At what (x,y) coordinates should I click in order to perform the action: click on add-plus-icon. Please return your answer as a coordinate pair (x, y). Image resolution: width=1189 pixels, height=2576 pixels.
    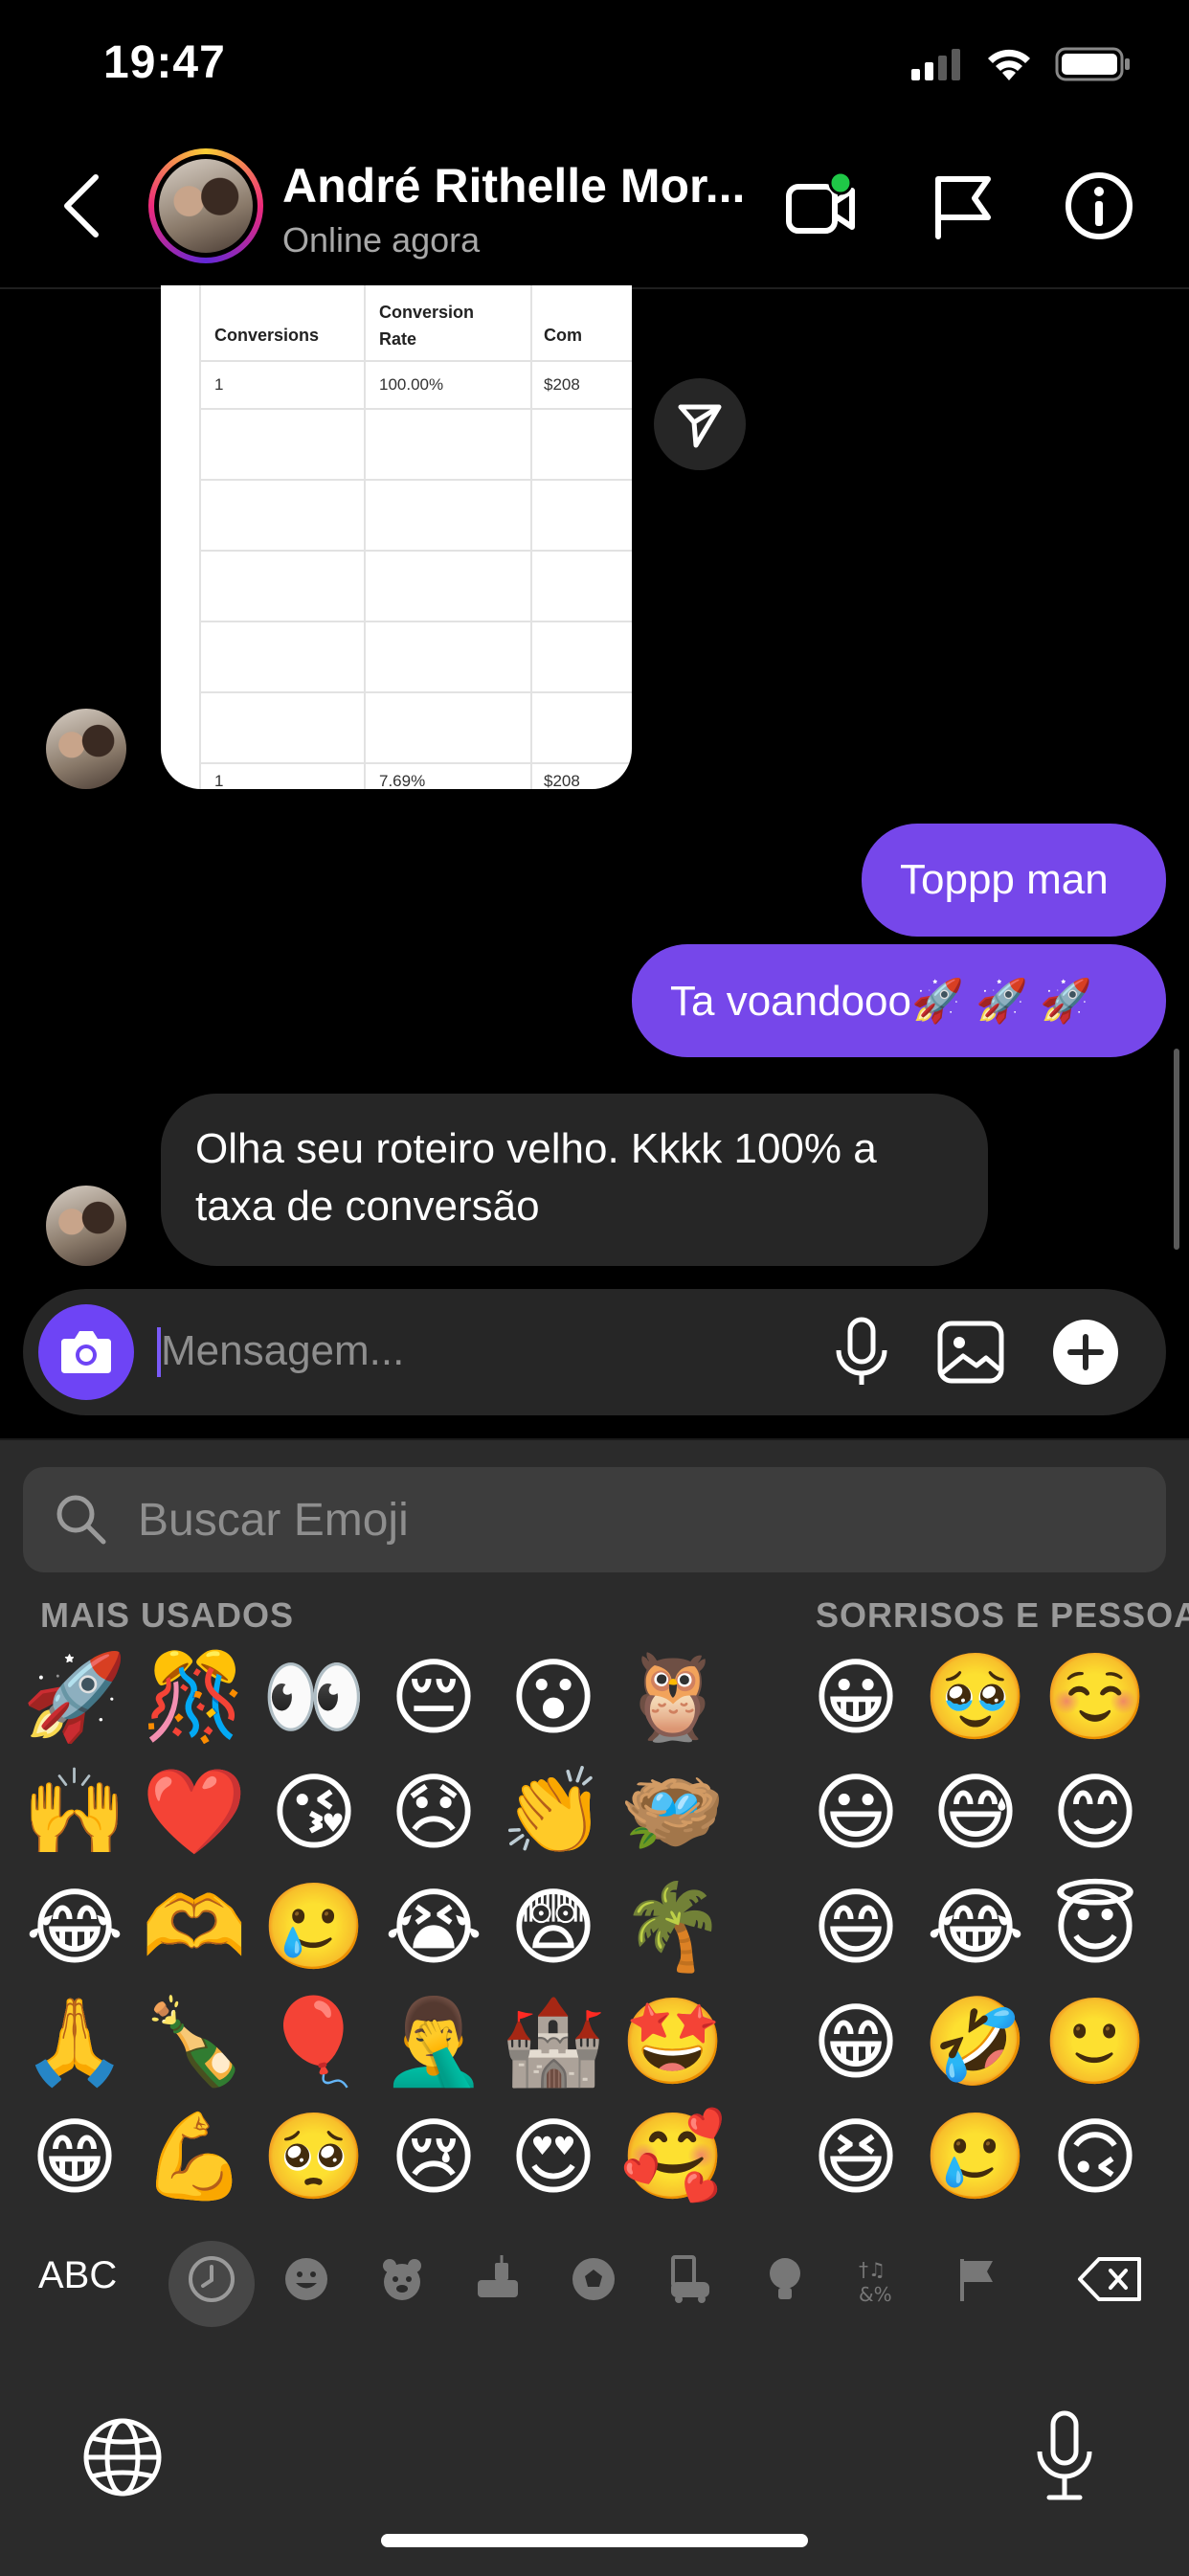
    Looking at the image, I should click on (1085, 1352).